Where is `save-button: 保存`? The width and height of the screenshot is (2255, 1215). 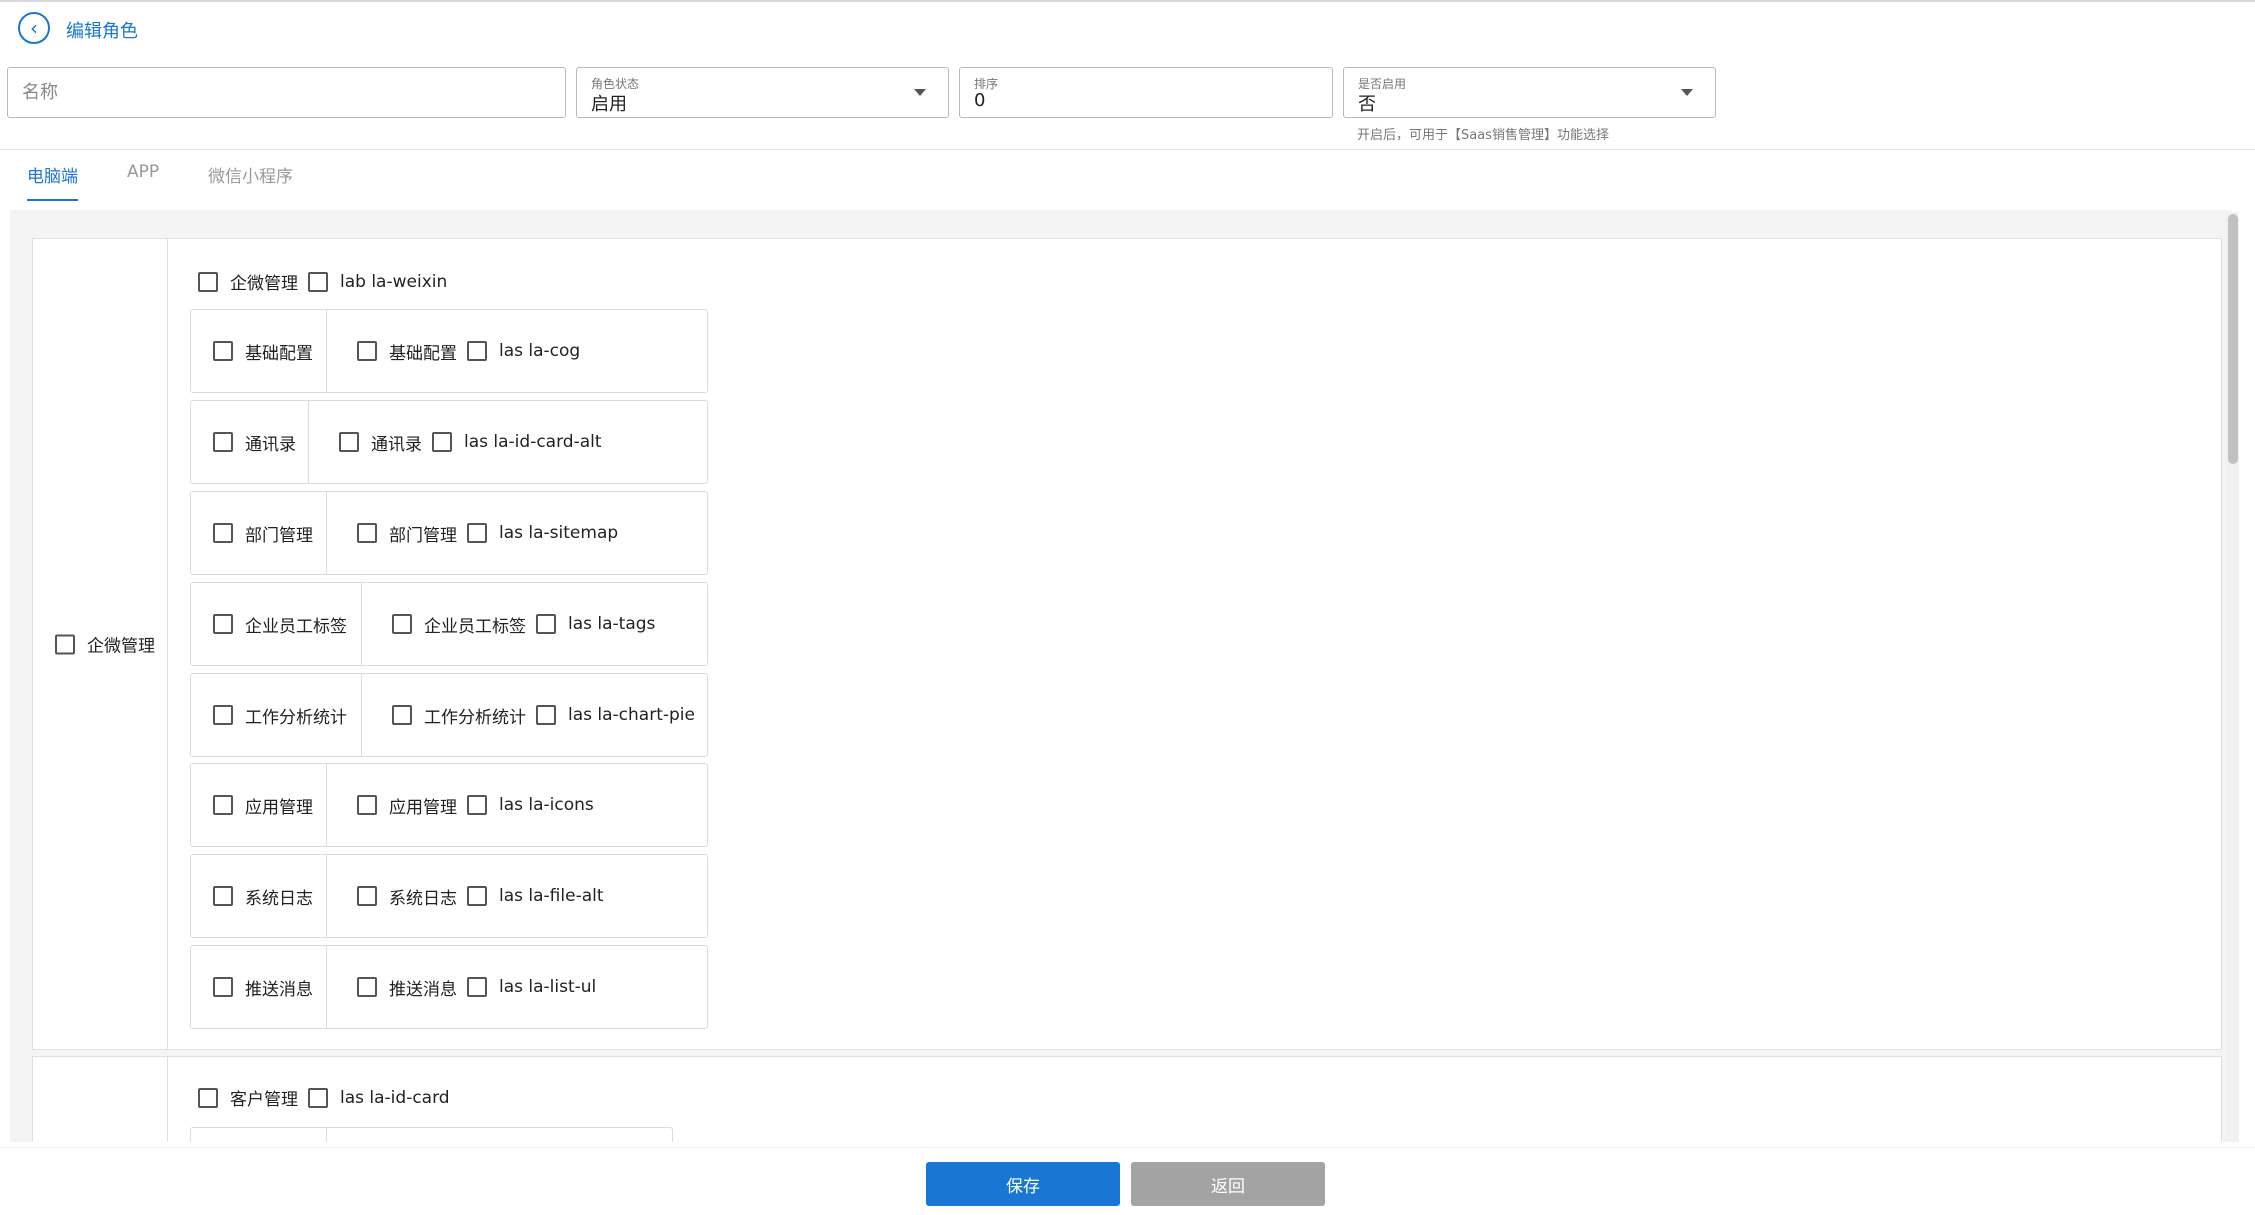
save-button: 保存 is located at coordinates (1023, 1184).